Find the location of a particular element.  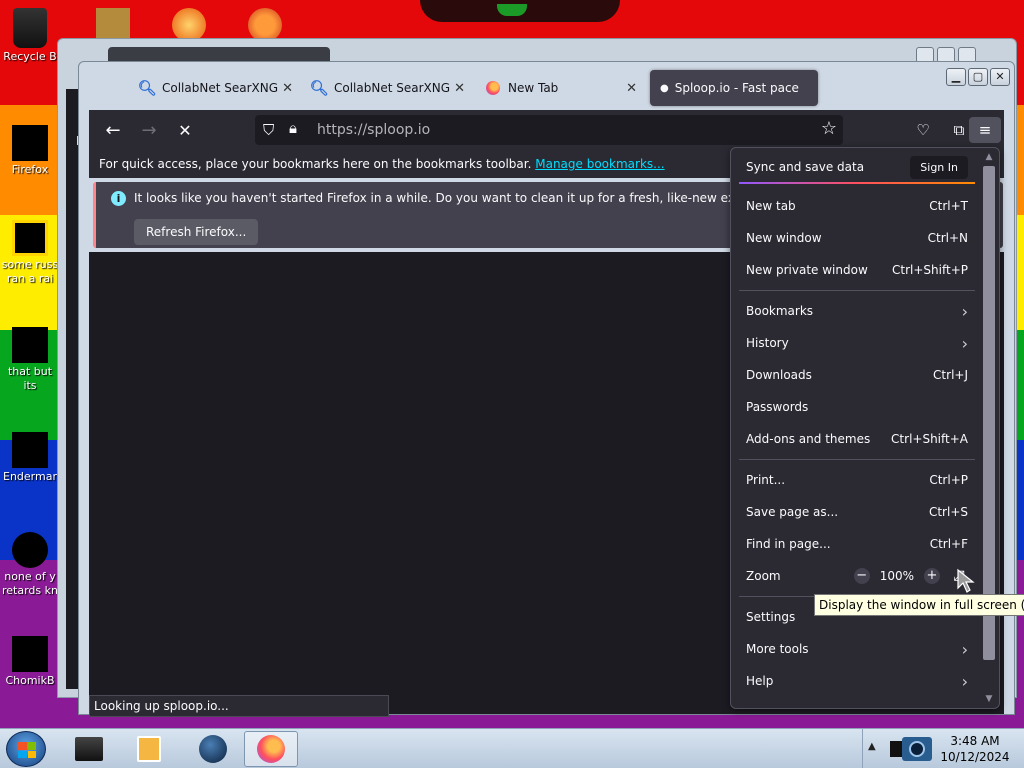

taskbar-app-explorer is located at coordinates (89, 749).